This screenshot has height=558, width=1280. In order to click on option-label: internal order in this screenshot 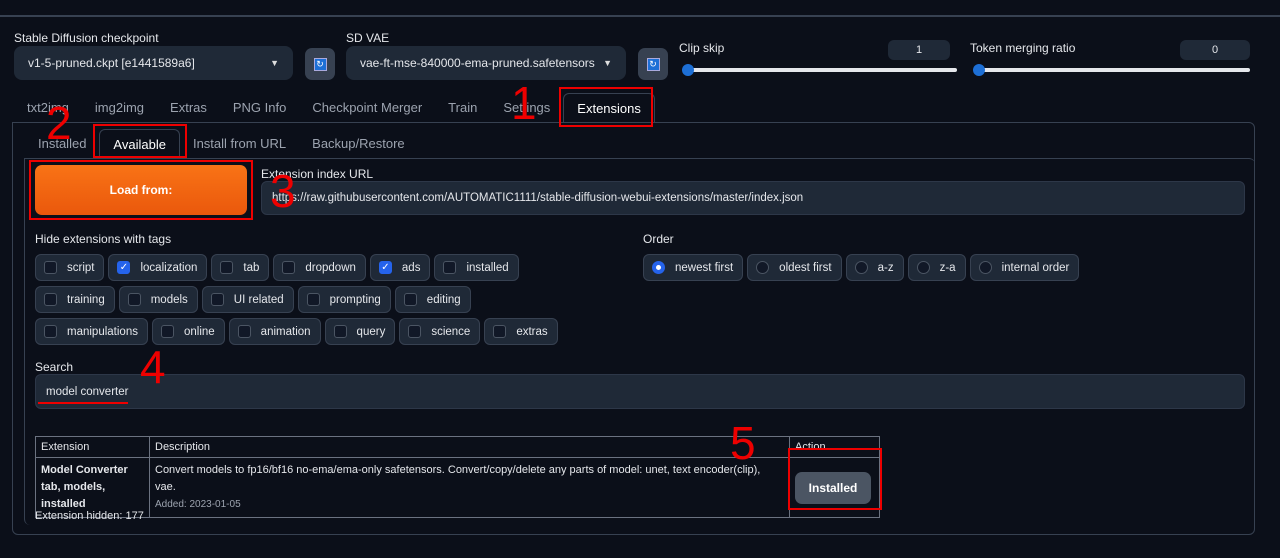, I will do `click(1035, 267)`.